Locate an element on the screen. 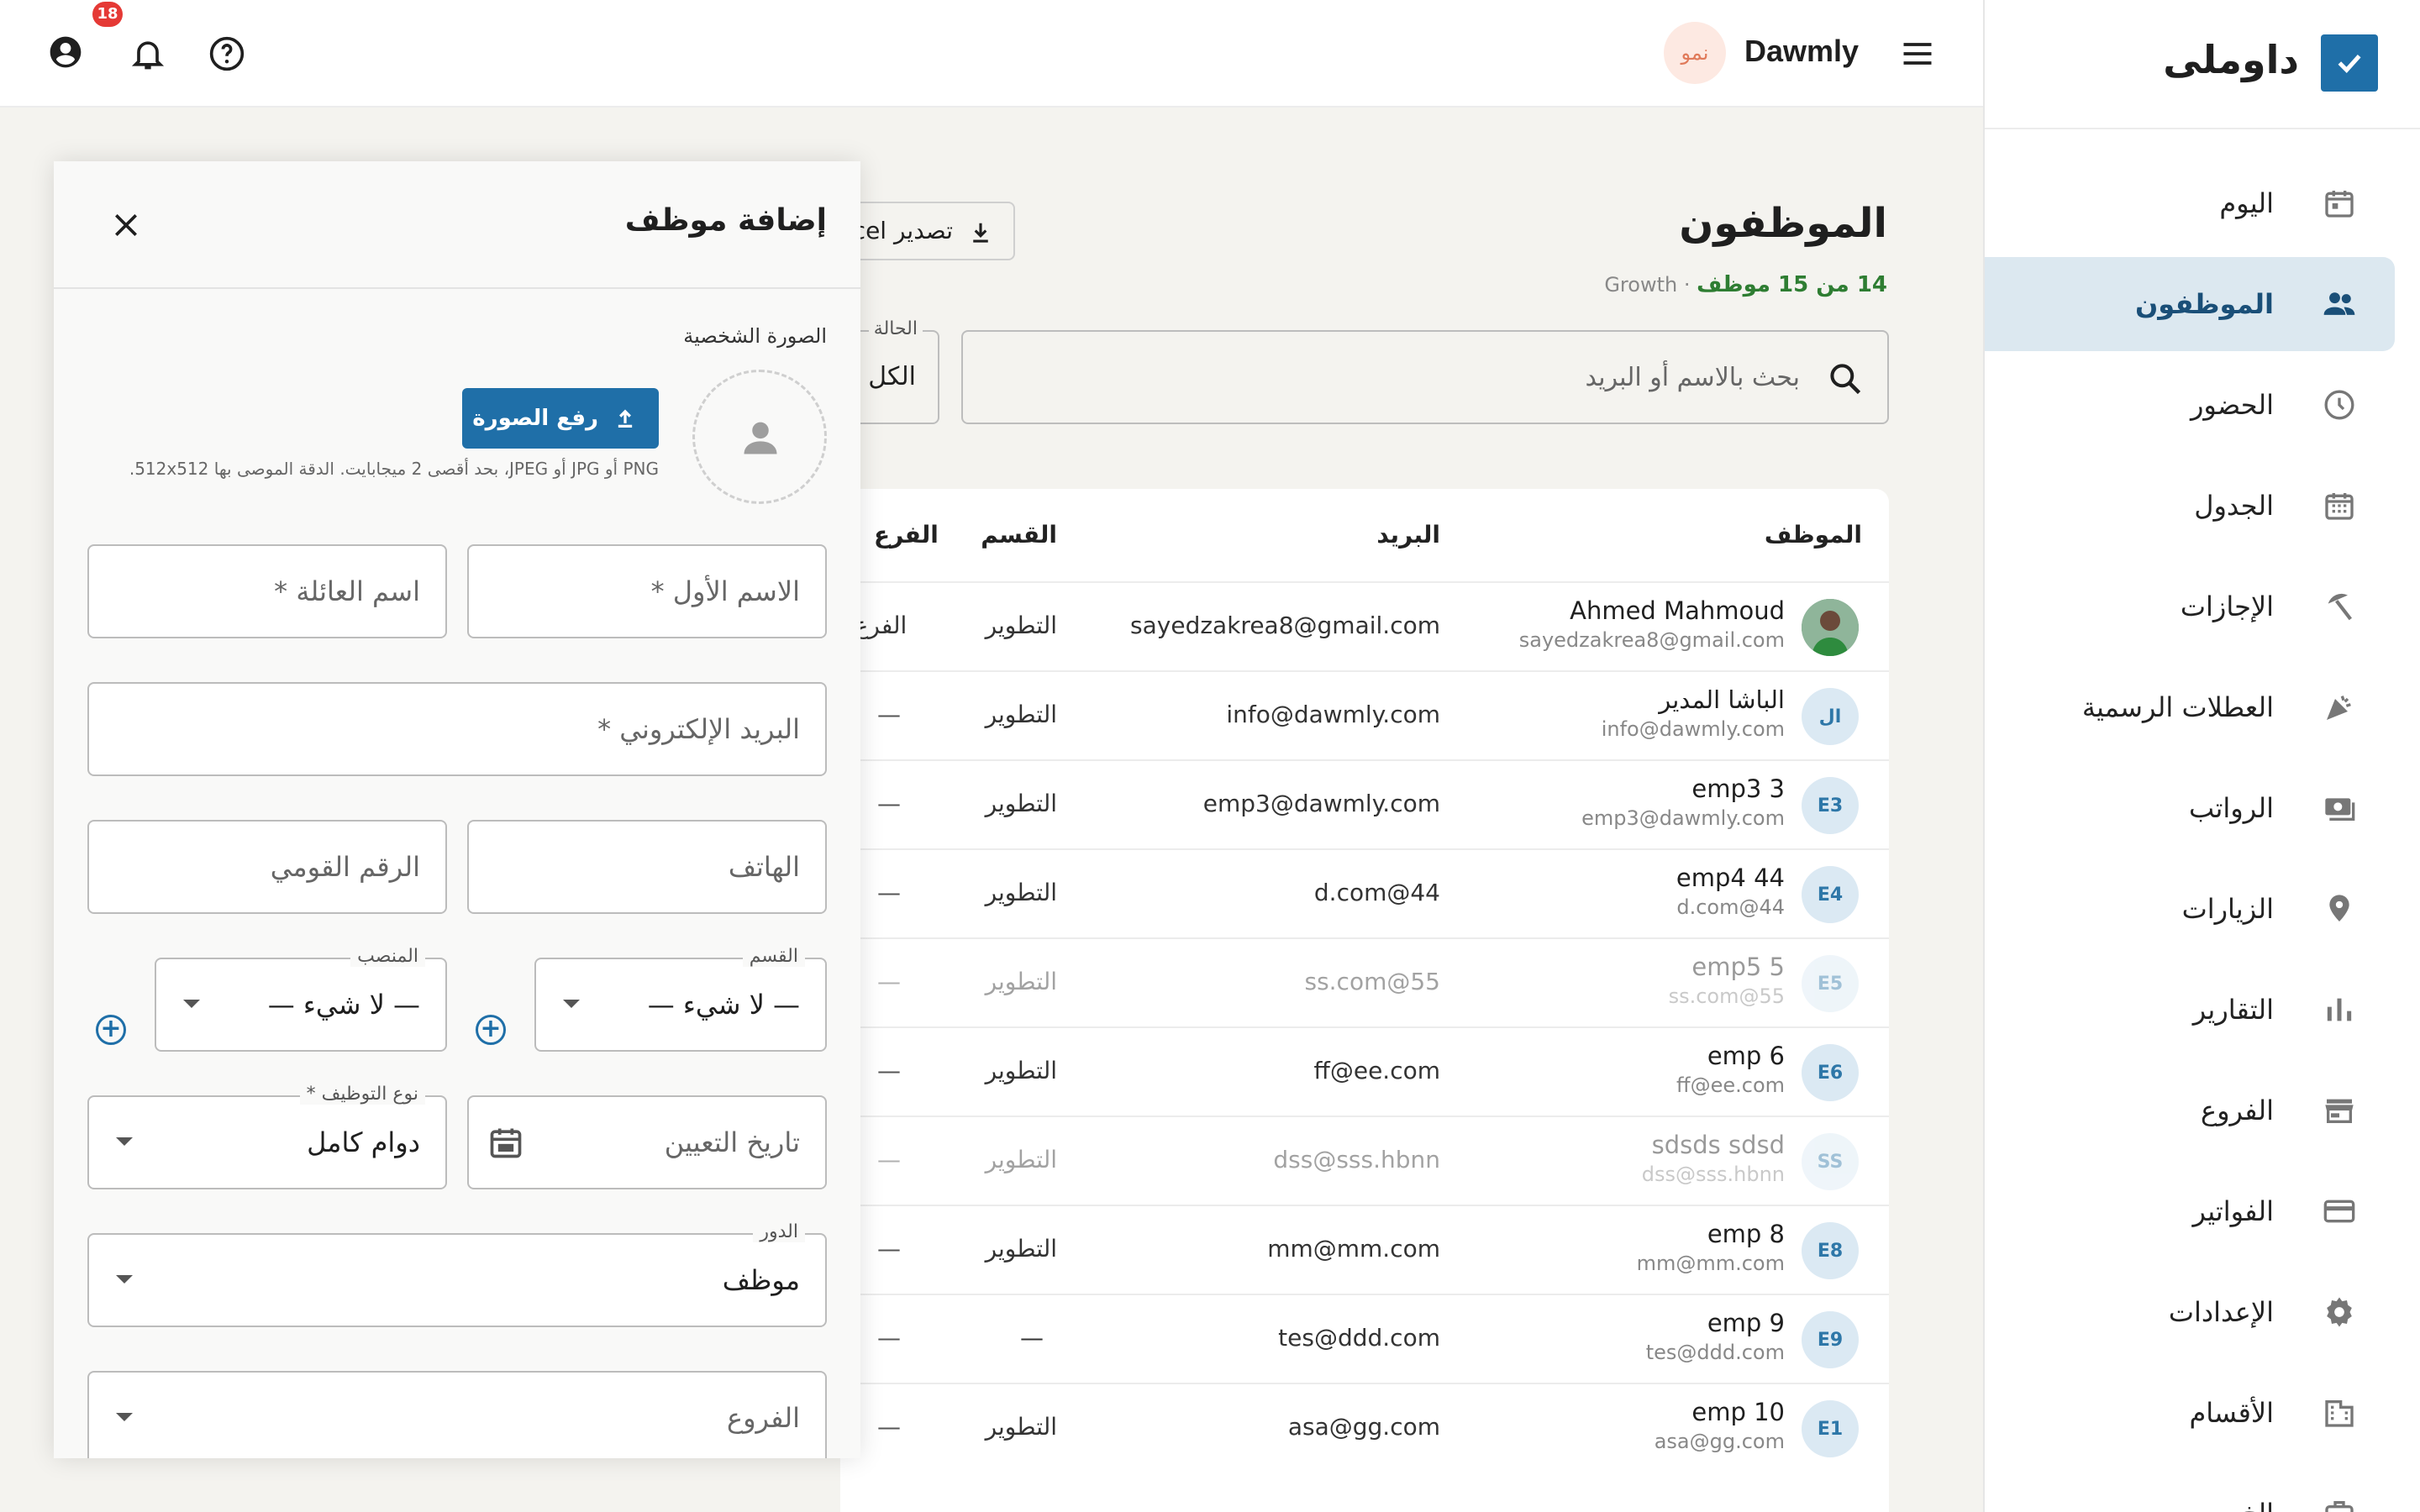 Image resolution: width=2420 pixels, height=1512 pixels. employee-email-sub: info@dawmly.com is located at coordinates (1693, 729).